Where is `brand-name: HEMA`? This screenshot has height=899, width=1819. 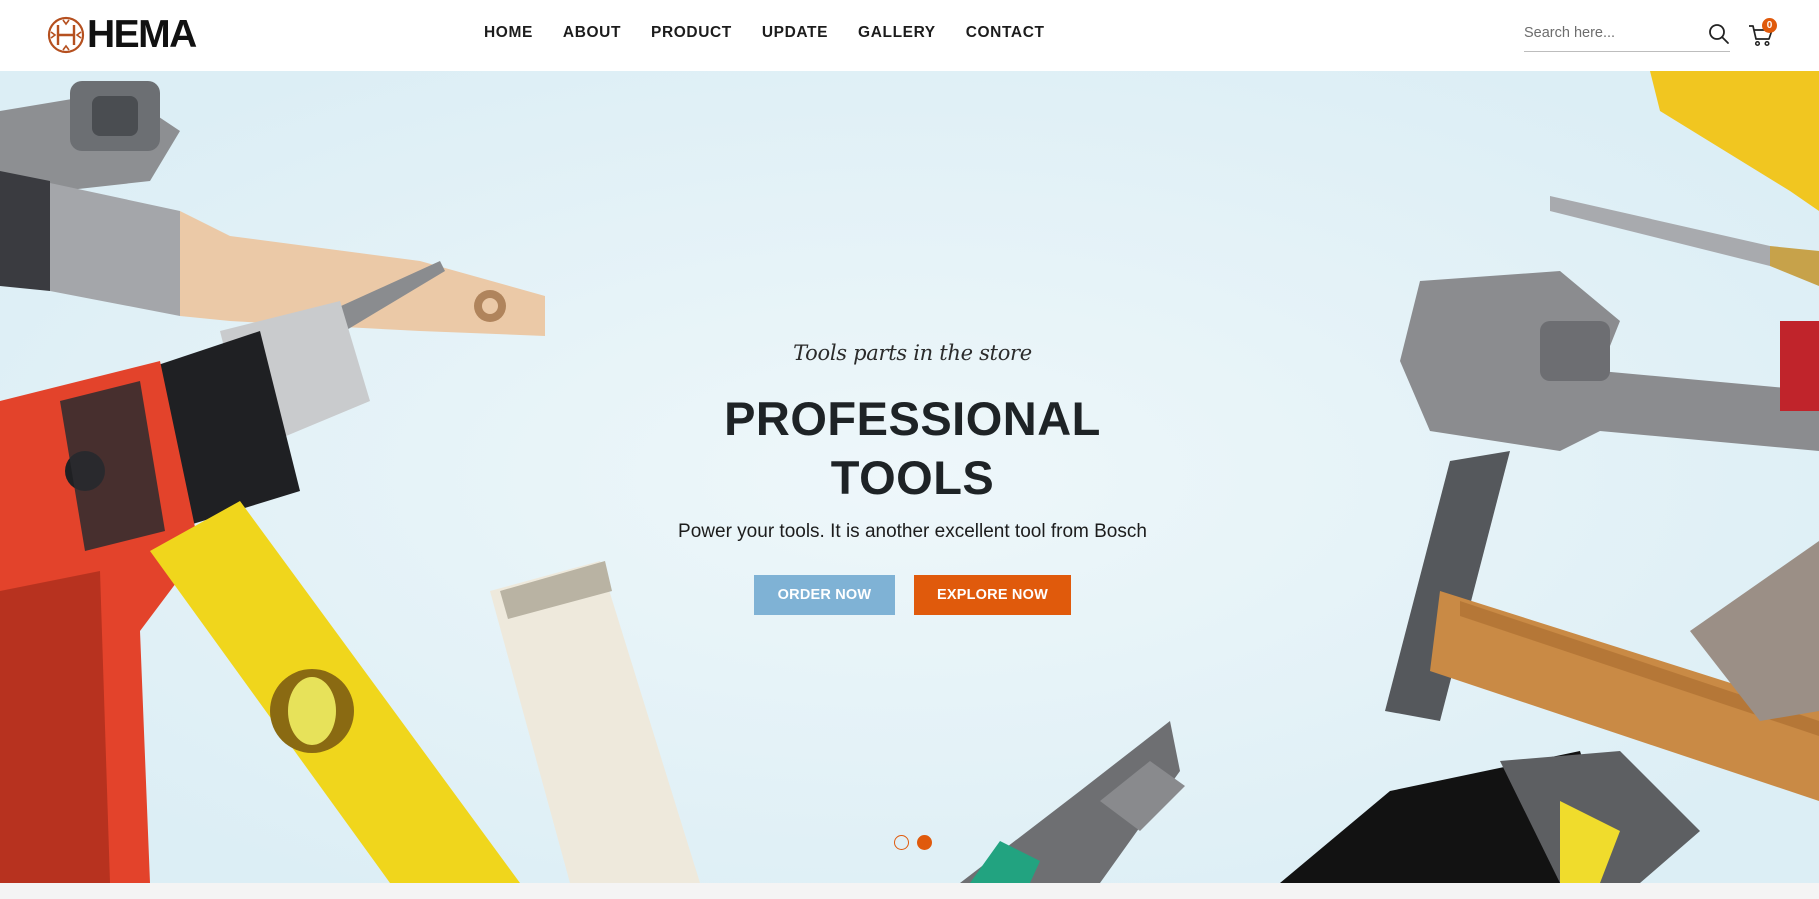
brand-name: HEMA is located at coordinates (142, 34).